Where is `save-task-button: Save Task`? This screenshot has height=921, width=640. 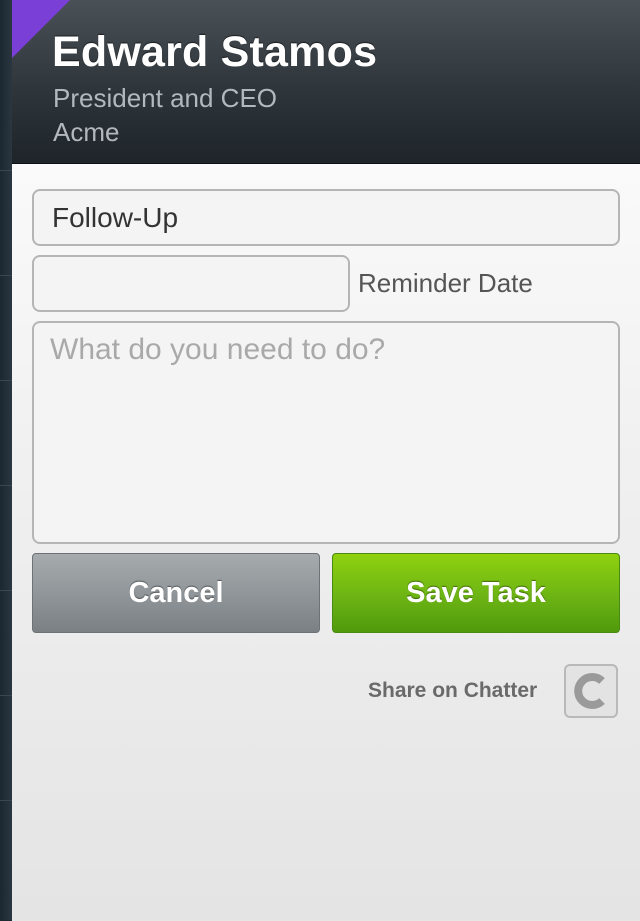 save-task-button: Save Task is located at coordinates (476, 593).